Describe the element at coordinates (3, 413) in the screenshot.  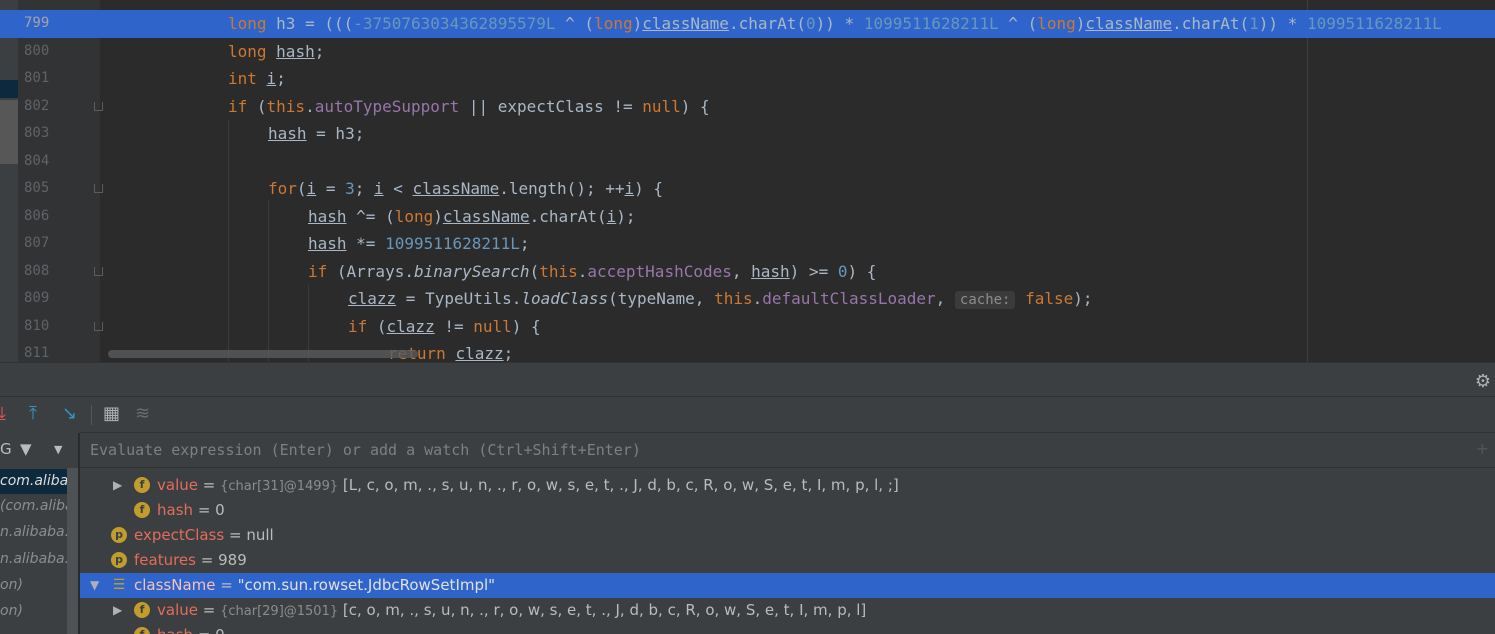
I see `step-into-red-icon: ⤓` at that location.